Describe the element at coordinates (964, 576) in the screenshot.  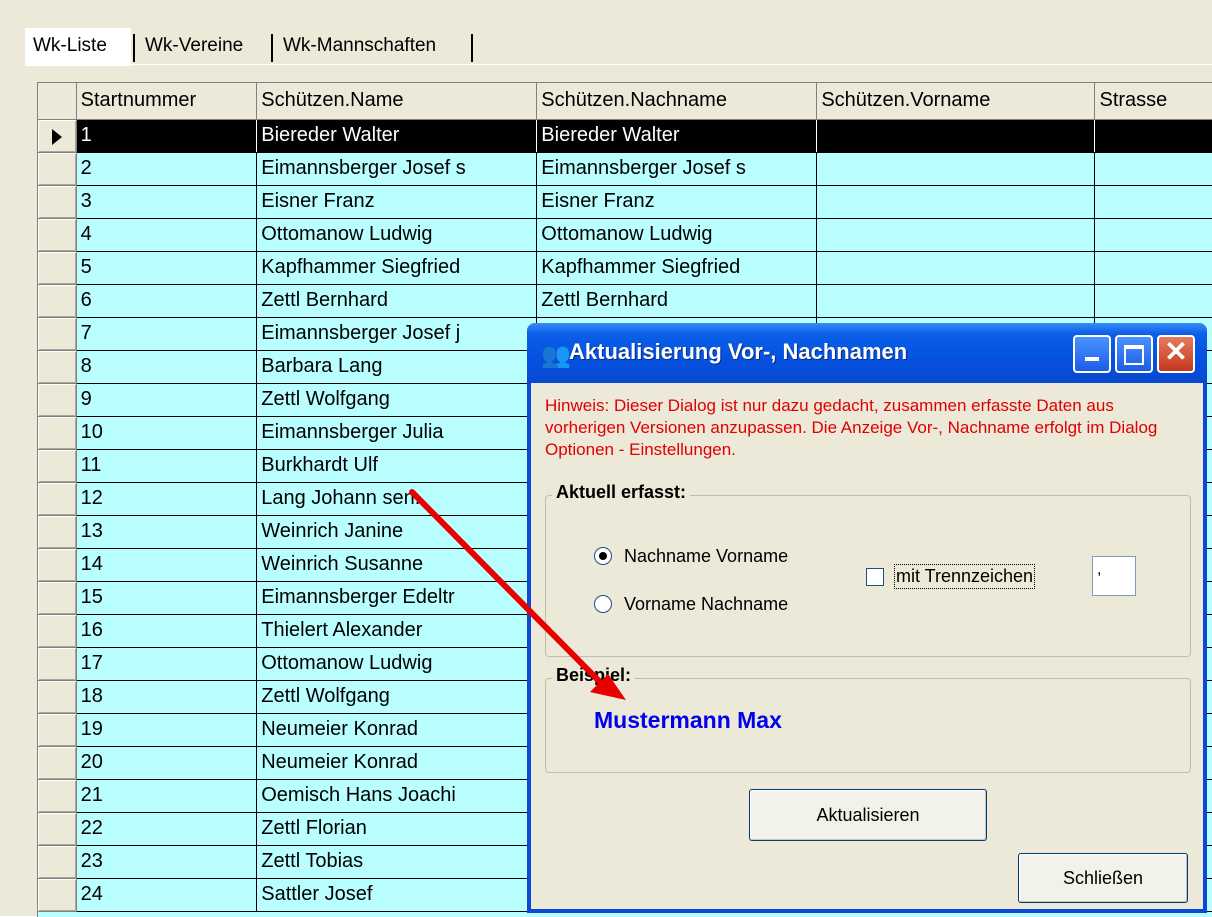
I see `checkbox-label: mit Trennzeichen` at that location.